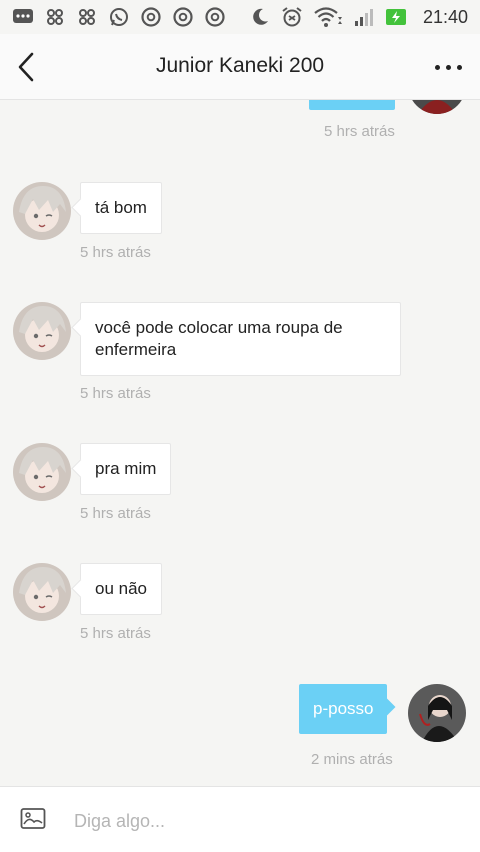  Describe the element at coordinates (264, 821) in the screenshot. I see `message-input` at that location.